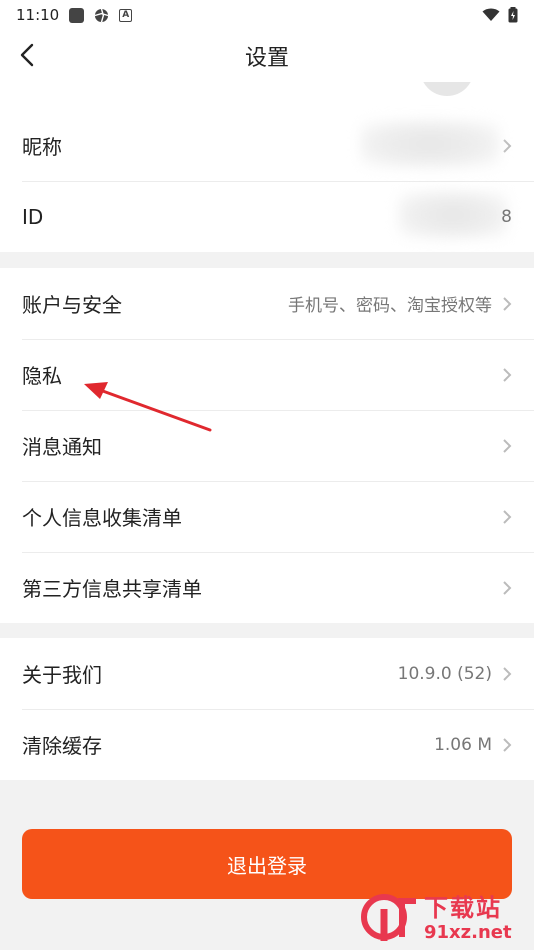 The height and width of the screenshot is (950, 534). I want to click on privacy-label: 隐私, so click(42, 376).